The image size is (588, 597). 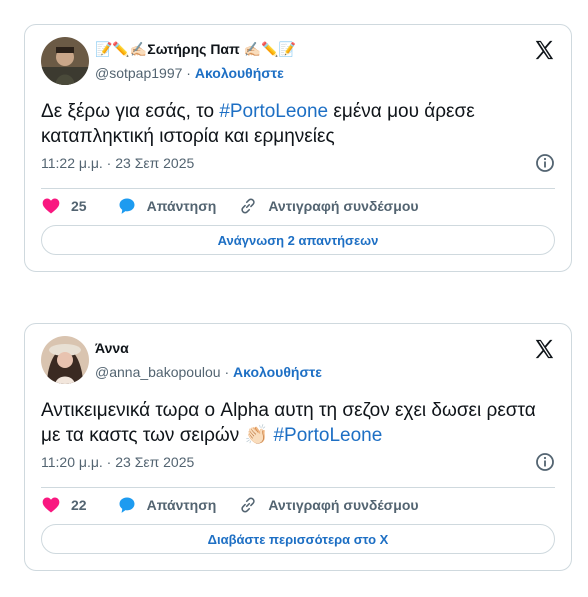 What do you see at coordinates (117, 163) in the screenshot?
I see `timestamp: 11:22 μ.μ. · 23 Σεπ 2025` at bounding box center [117, 163].